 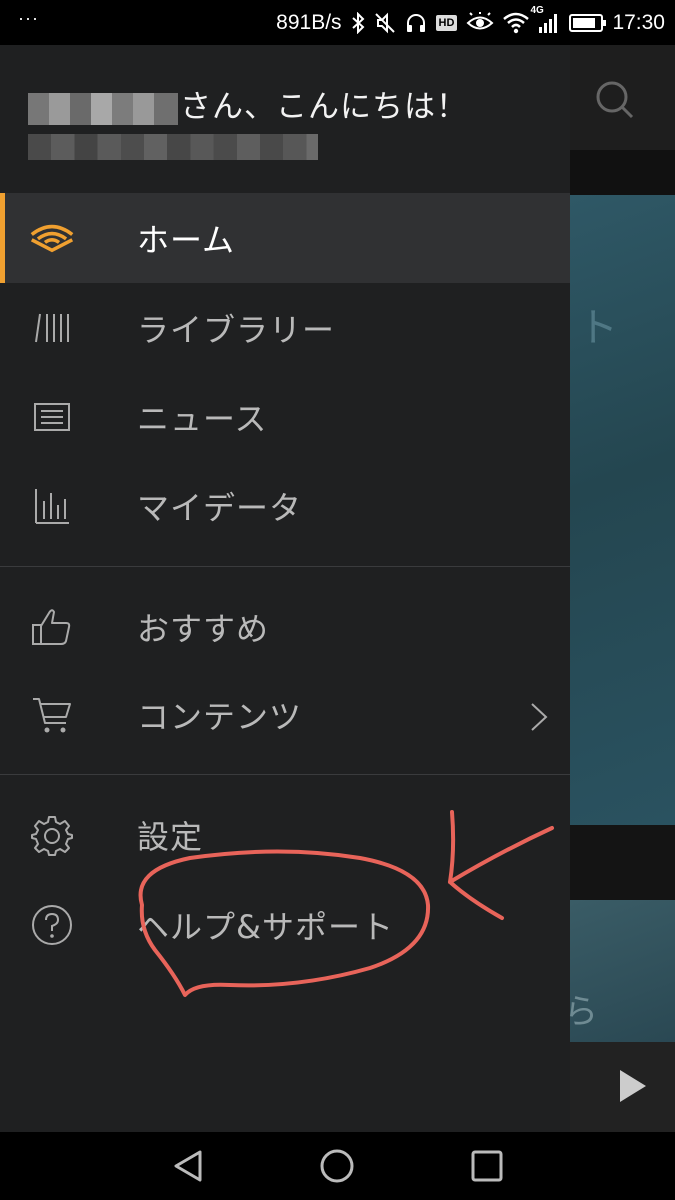 What do you see at coordinates (236, 330) in the screenshot?
I see `menu-label-library: ライブラリー` at bounding box center [236, 330].